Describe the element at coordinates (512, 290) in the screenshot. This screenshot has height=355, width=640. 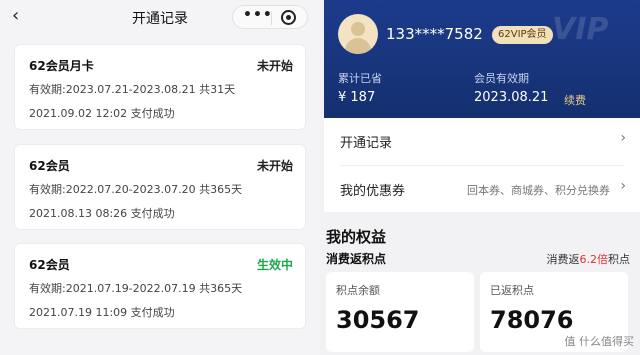
I see `stat-label: 已返积点` at that location.